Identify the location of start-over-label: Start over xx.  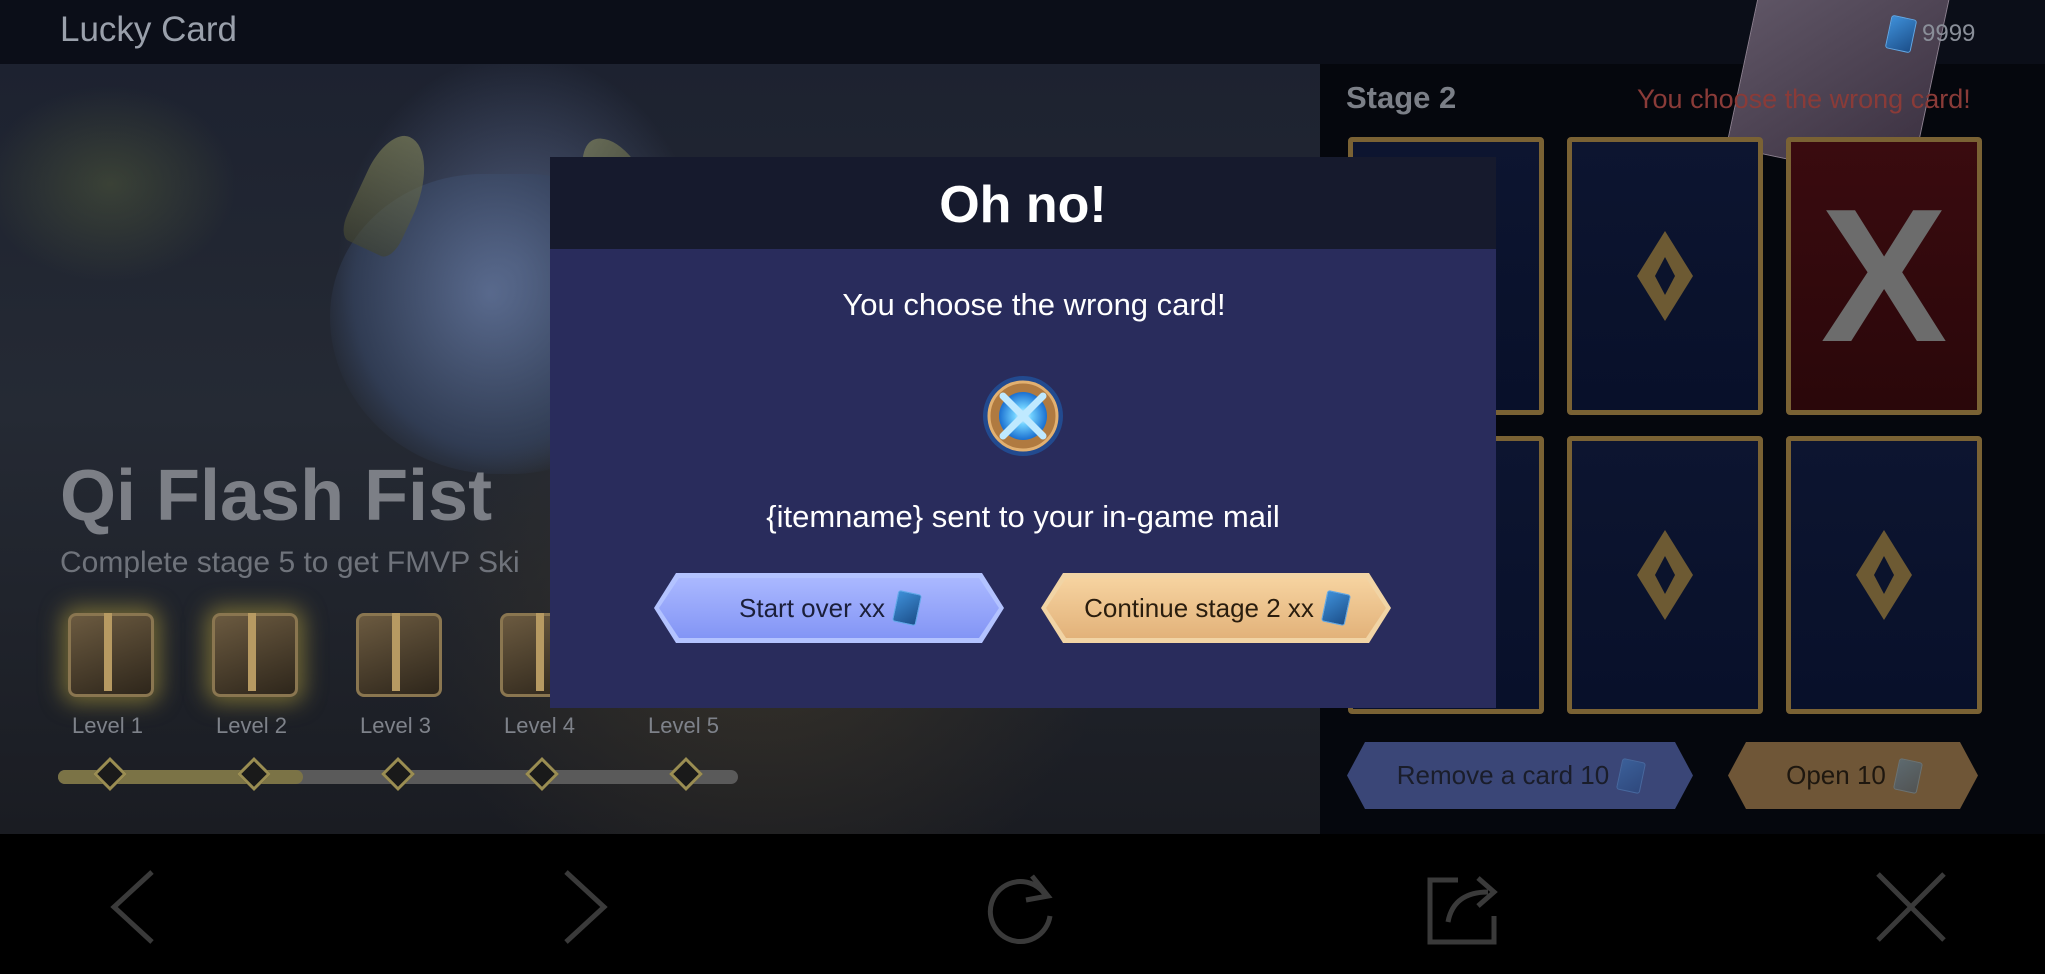
(812, 607).